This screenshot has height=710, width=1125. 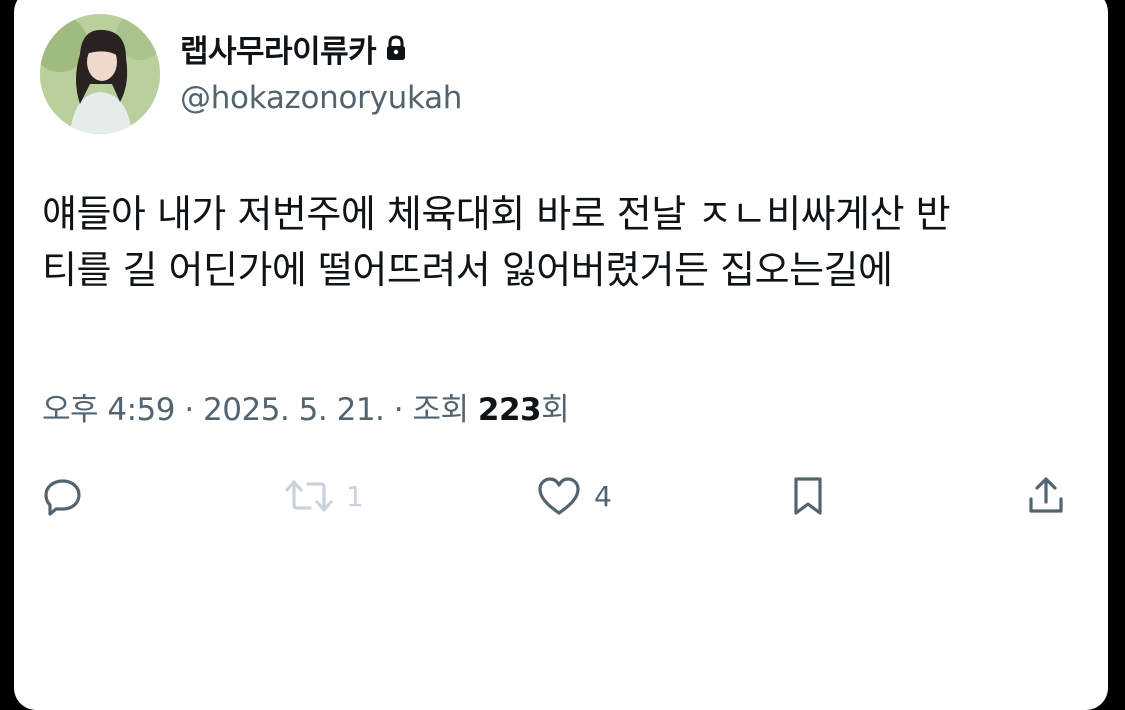 I want to click on author-name-row: 랩사무라이류카, so click(x=294, y=48).